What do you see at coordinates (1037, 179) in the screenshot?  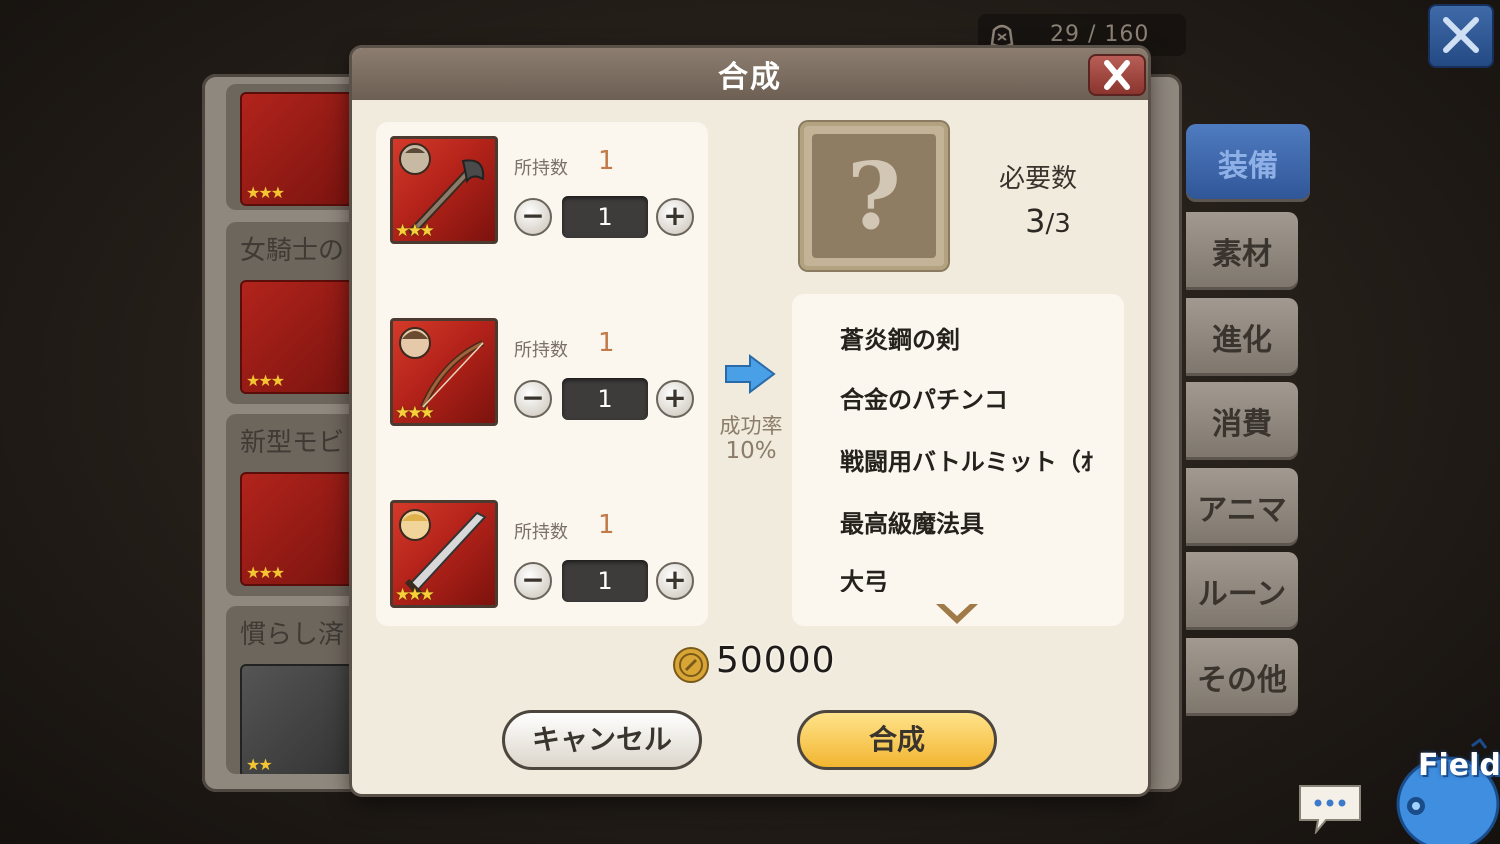 I see `required-label: 必要数` at bounding box center [1037, 179].